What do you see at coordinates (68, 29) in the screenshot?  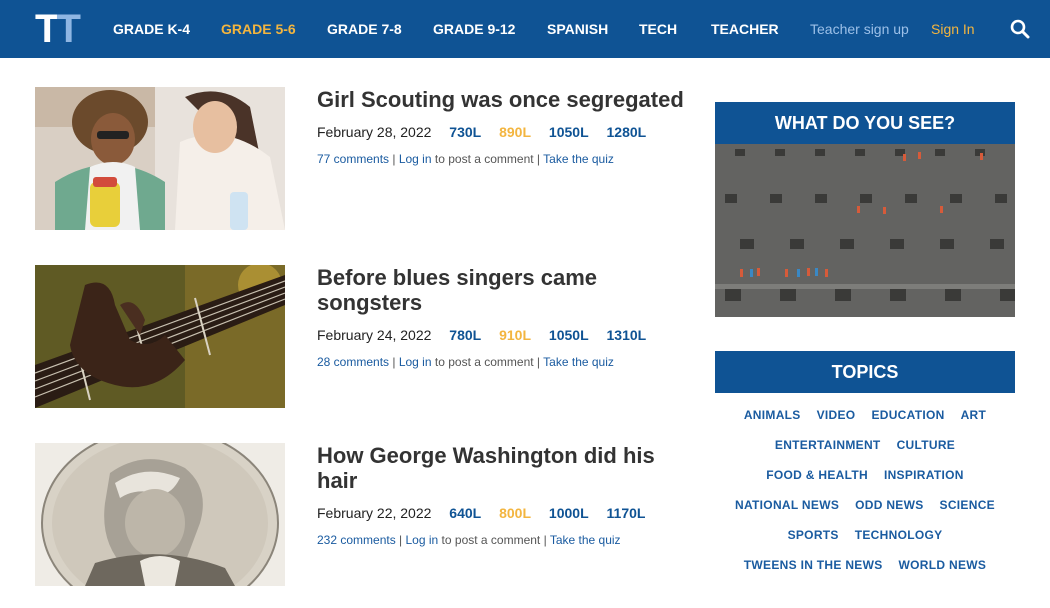 I see `logo-letter-2: T` at bounding box center [68, 29].